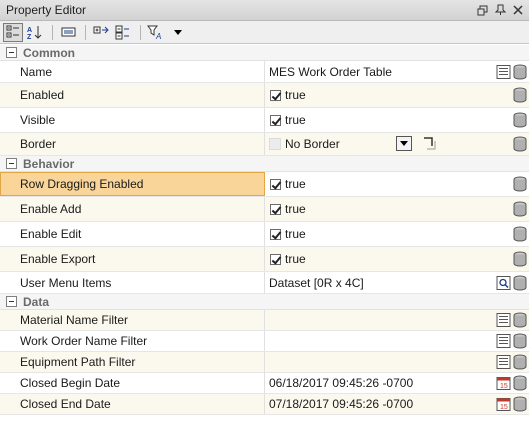  I want to click on window-title: Property Editor, so click(46, 10).